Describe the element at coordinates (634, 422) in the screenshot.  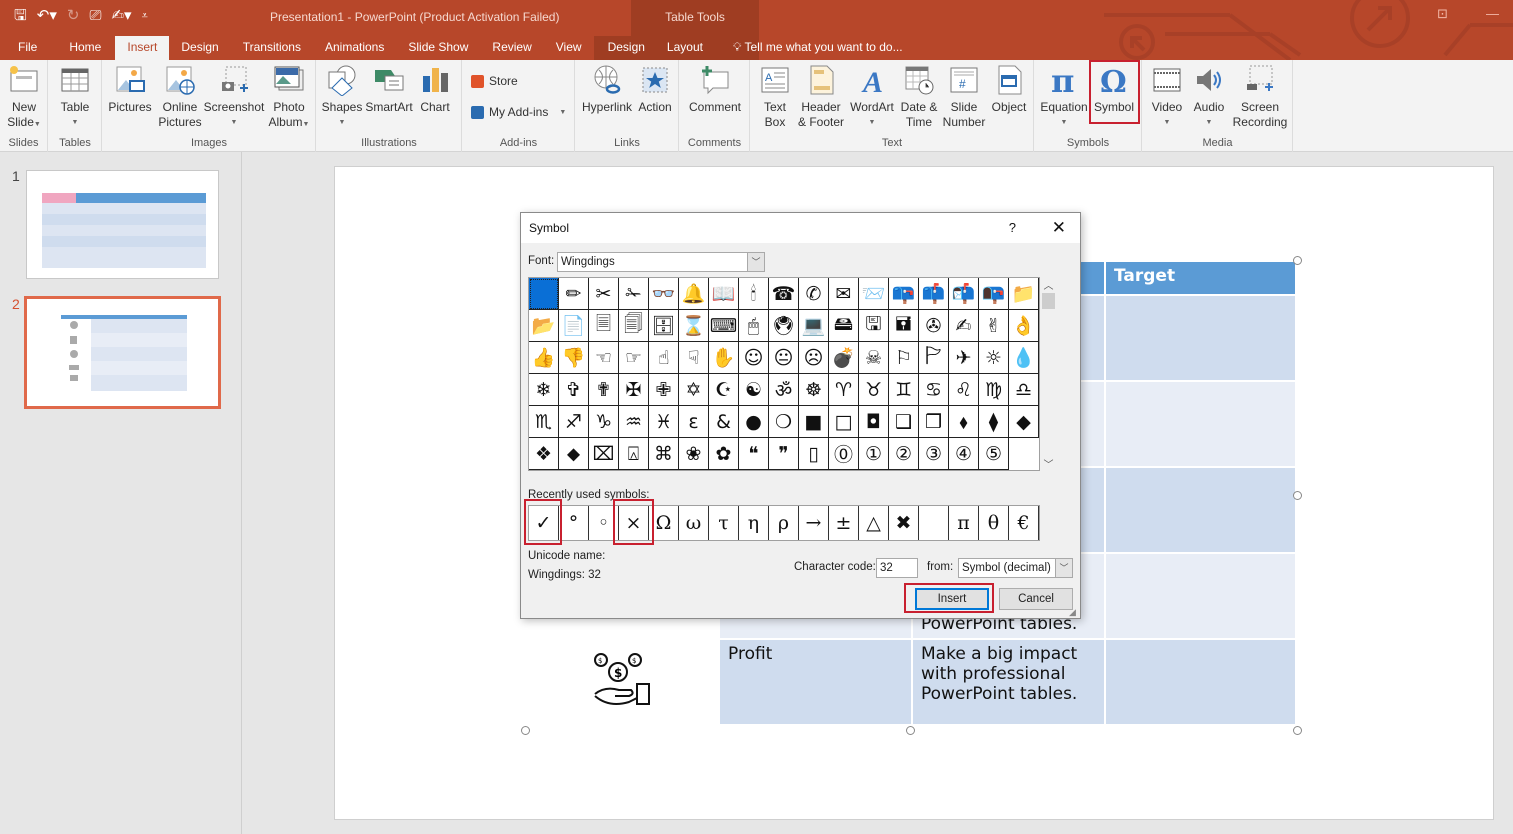
I see `symbol-cell: ♒` at that location.